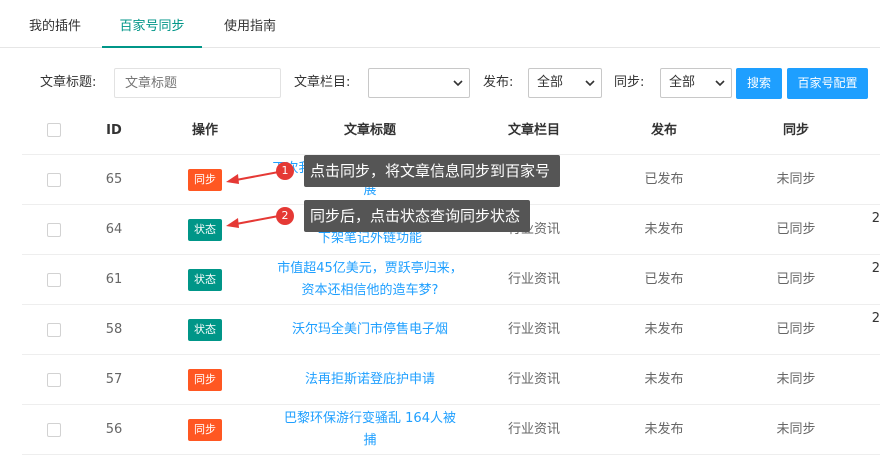  What do you see at coordinates (114, 179) in the screenshot?
I see `row-id: 65` at bounding box center [114, 179].